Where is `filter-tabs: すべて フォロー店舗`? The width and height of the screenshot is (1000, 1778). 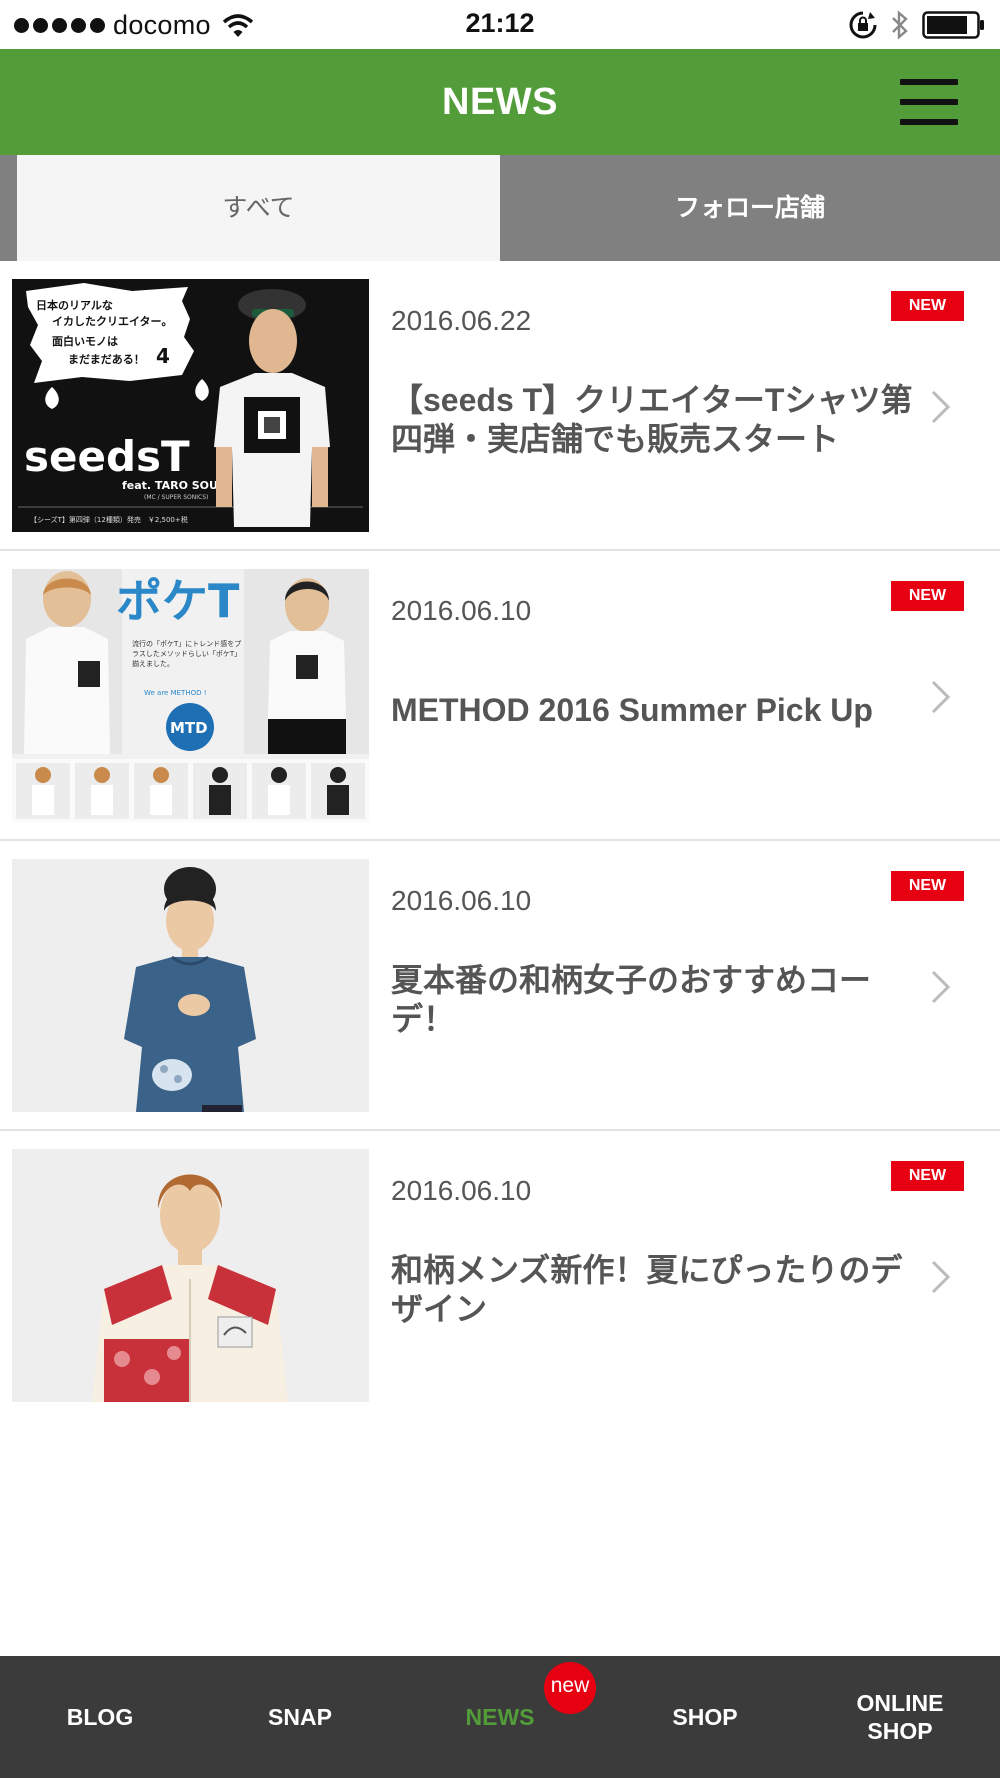 filter-tabs: すべて フォロー店舗 is located at coordinates (500, 208).